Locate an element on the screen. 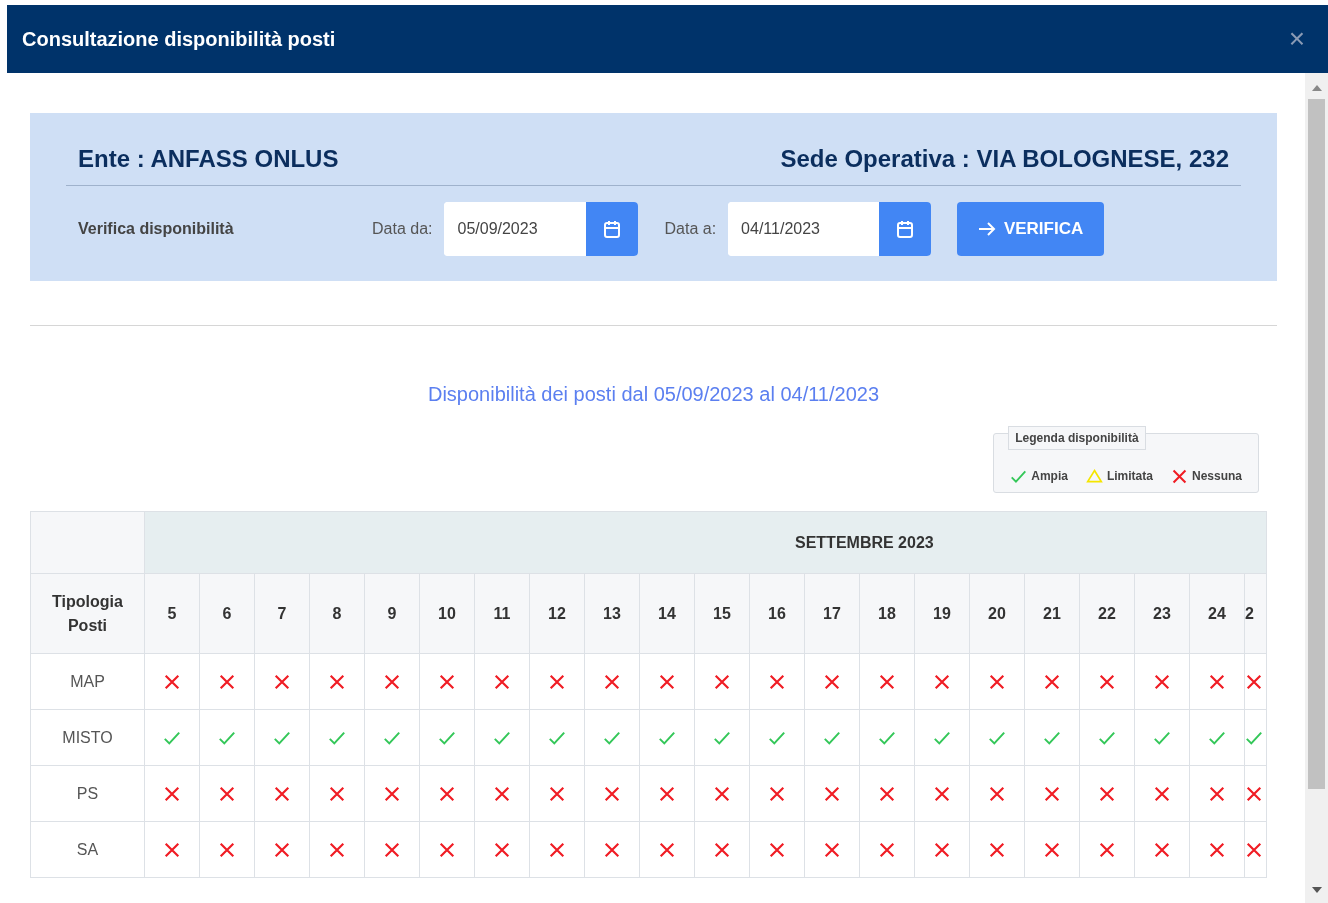 This screenshot has width=1328, height=903. scrollbar is located at coordinates (1316, 488).